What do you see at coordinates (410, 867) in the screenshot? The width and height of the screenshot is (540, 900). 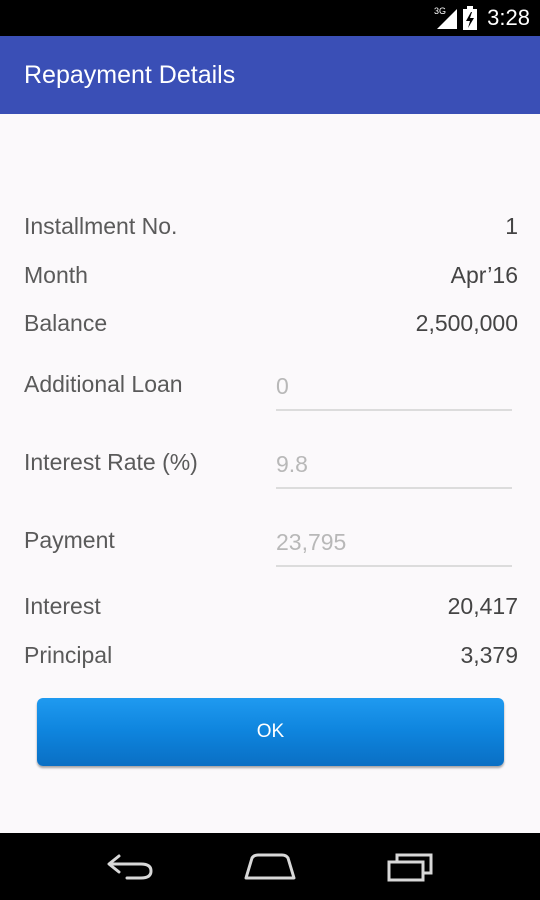 I see `recents-icon` at bounding box center [410, 867].